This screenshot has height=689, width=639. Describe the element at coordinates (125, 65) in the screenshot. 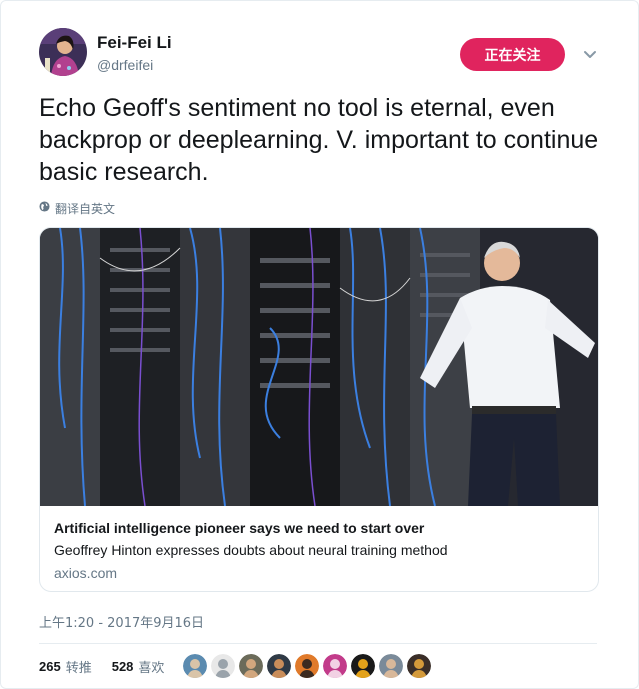

I see `author-handle: @drfeifei` at that location.